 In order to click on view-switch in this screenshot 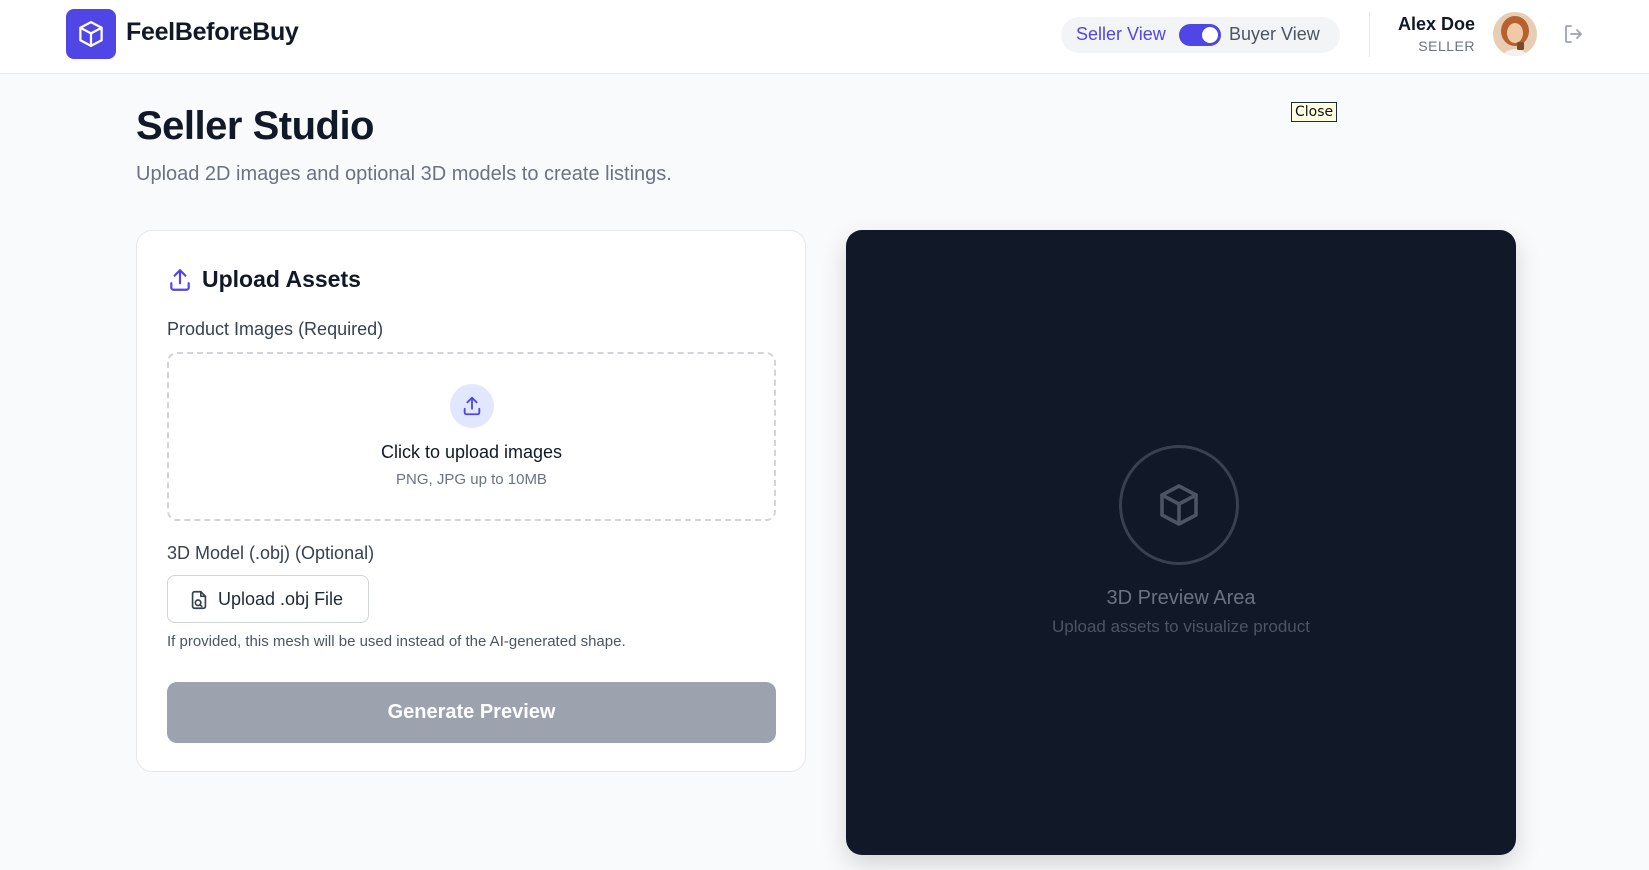, I will do `click(1200, 35)`.